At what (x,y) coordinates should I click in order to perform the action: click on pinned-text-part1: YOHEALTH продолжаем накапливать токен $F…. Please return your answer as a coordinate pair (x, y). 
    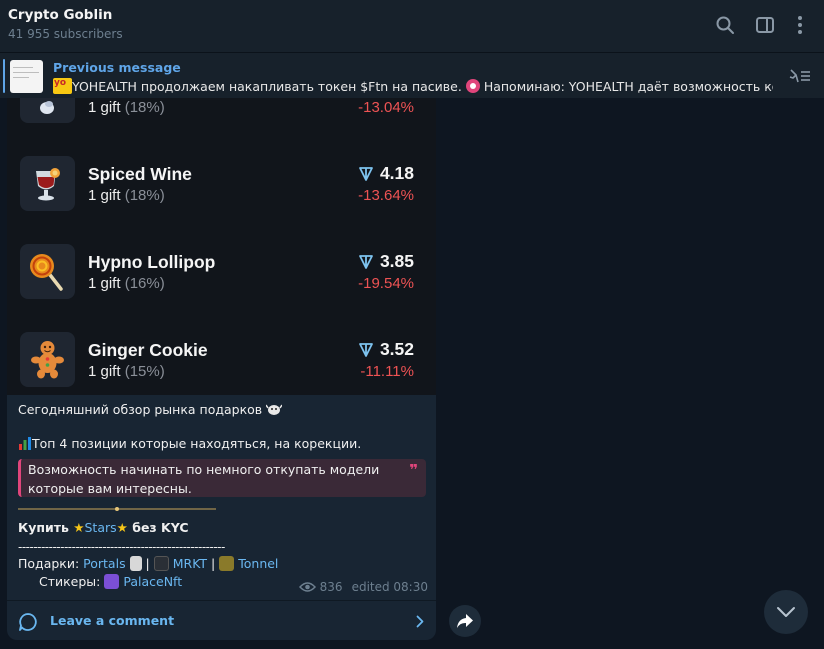
    Looking at the image, I should click on (267, 86).